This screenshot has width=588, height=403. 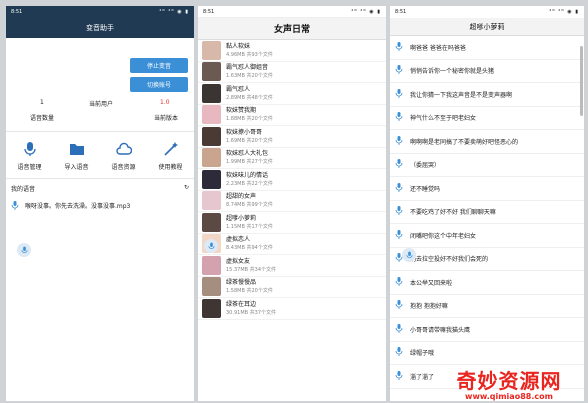 What do you see at coordinates (30, 156) in the screenshot?
I see `tool-voice-manage: 语音管理` at bounding box center [30, 156].